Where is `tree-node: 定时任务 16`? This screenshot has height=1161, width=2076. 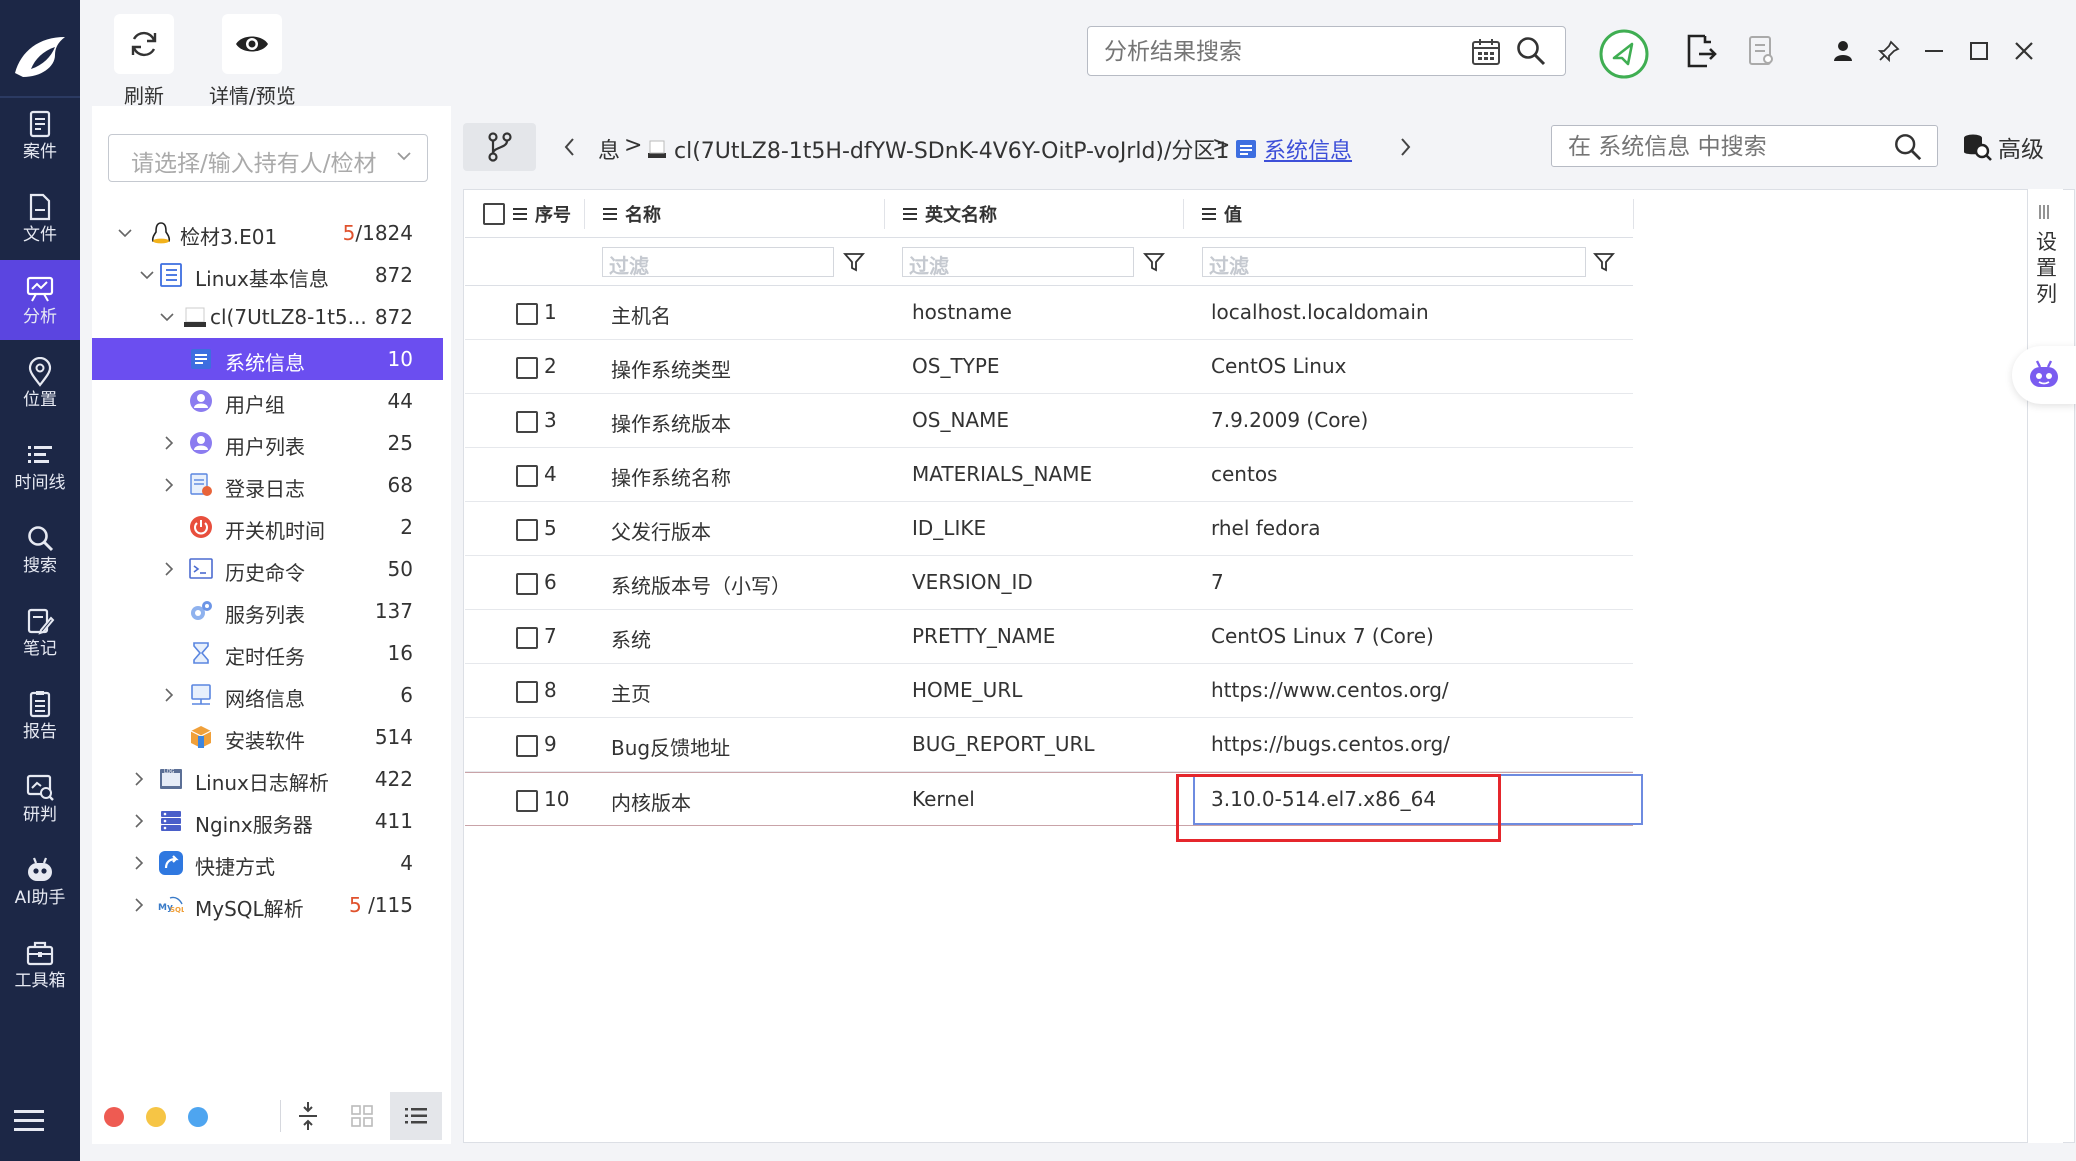 tree-node: 定时任务 16 is located at coordinates (267, 653).